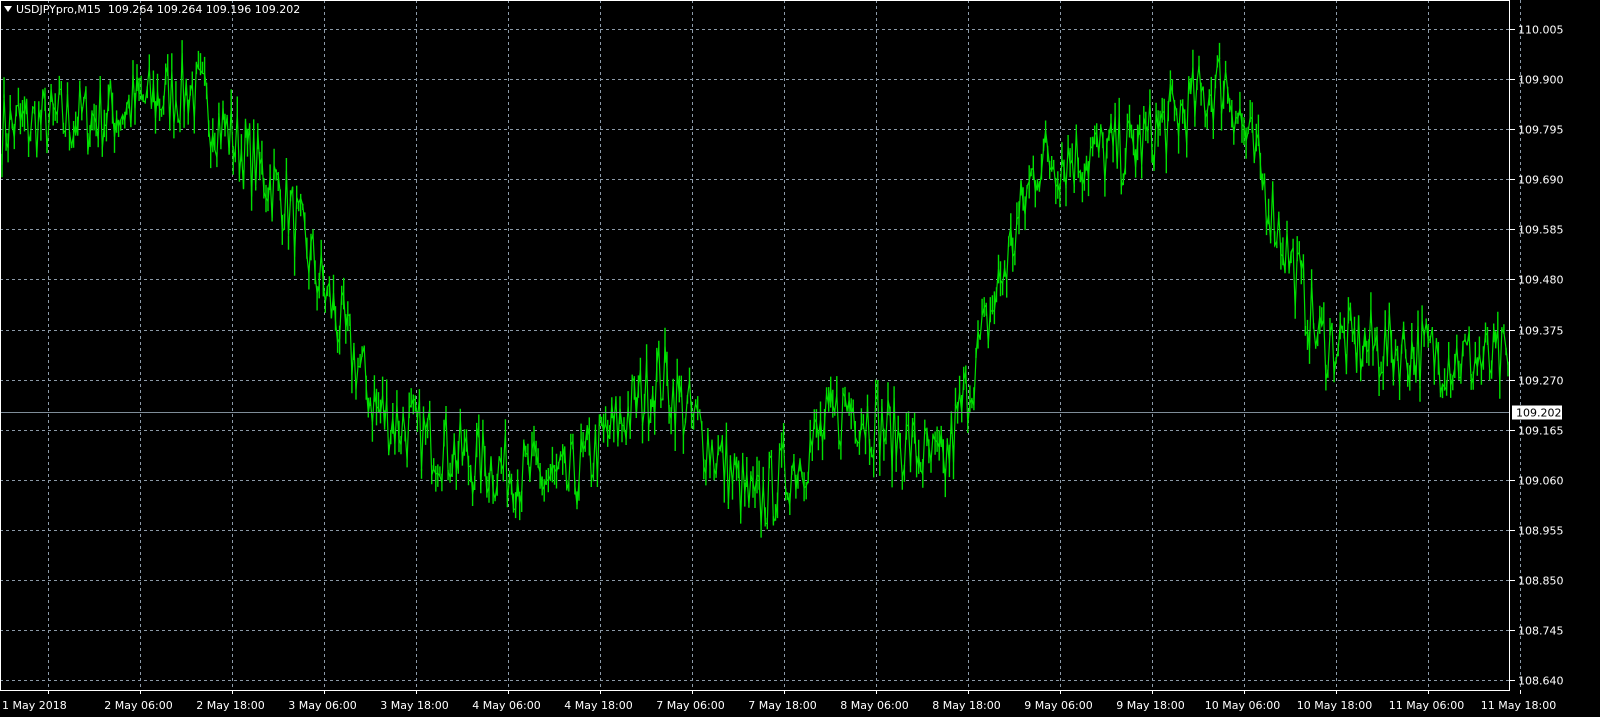 This screenshot has width=1600, height=717. Describe the element at coordinates (1541, 30) in the screenshot. I see `y-tick-label: 110.005` at that location.